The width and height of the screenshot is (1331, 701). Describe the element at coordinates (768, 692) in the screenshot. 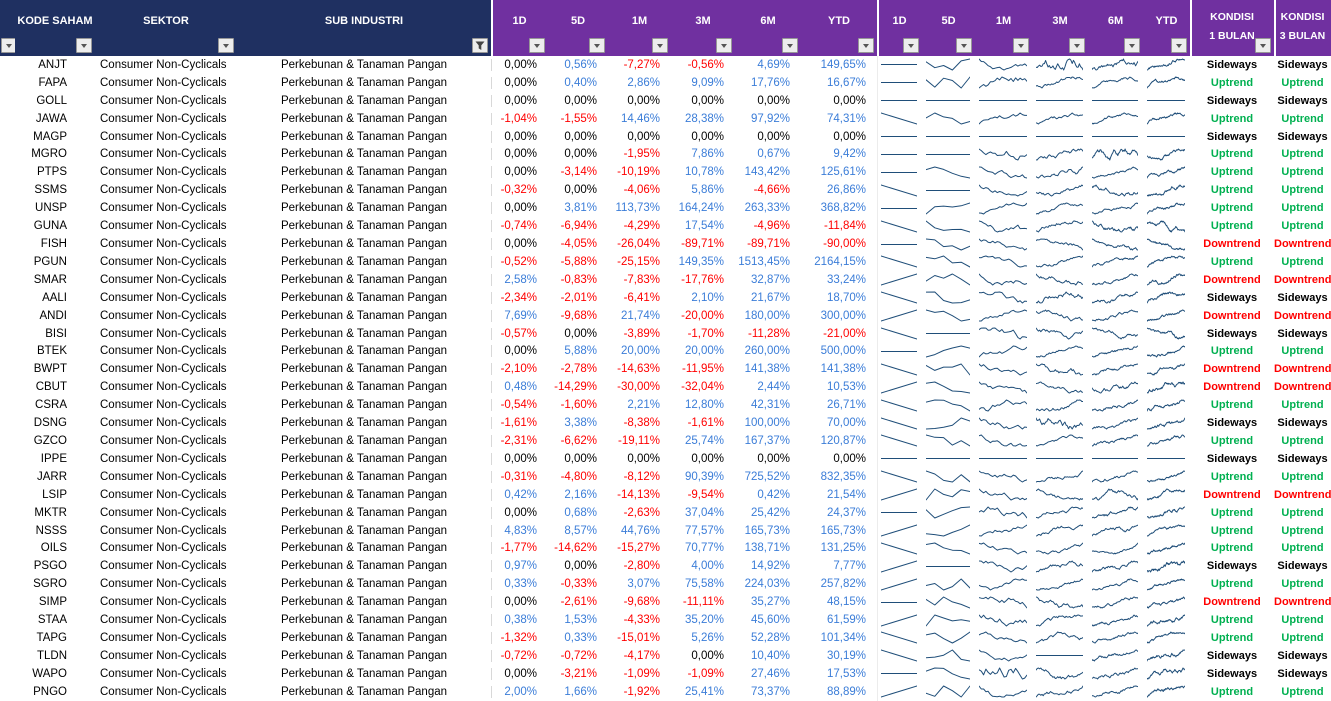

I see `pct-cell: 73,37%` at that location.